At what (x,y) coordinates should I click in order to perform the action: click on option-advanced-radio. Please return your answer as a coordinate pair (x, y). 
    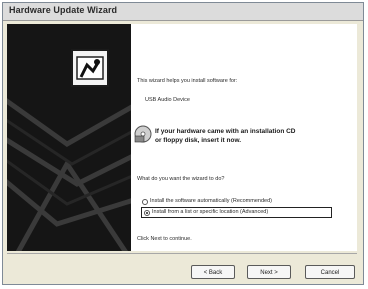
    Looking at the image, I should click on (147, 213).